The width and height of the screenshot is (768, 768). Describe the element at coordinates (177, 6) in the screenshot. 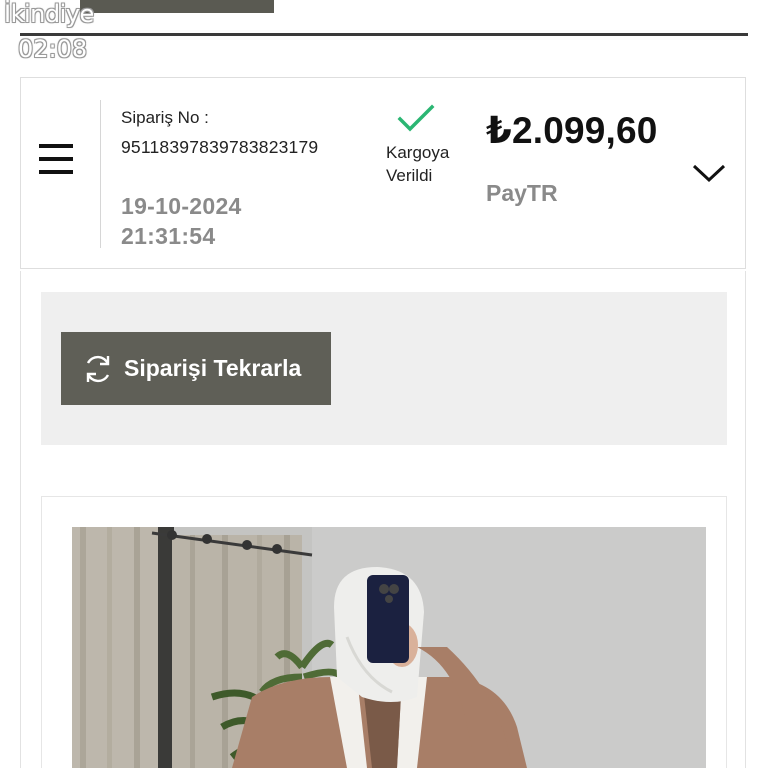

I see `top-bar-fragment` at that location.